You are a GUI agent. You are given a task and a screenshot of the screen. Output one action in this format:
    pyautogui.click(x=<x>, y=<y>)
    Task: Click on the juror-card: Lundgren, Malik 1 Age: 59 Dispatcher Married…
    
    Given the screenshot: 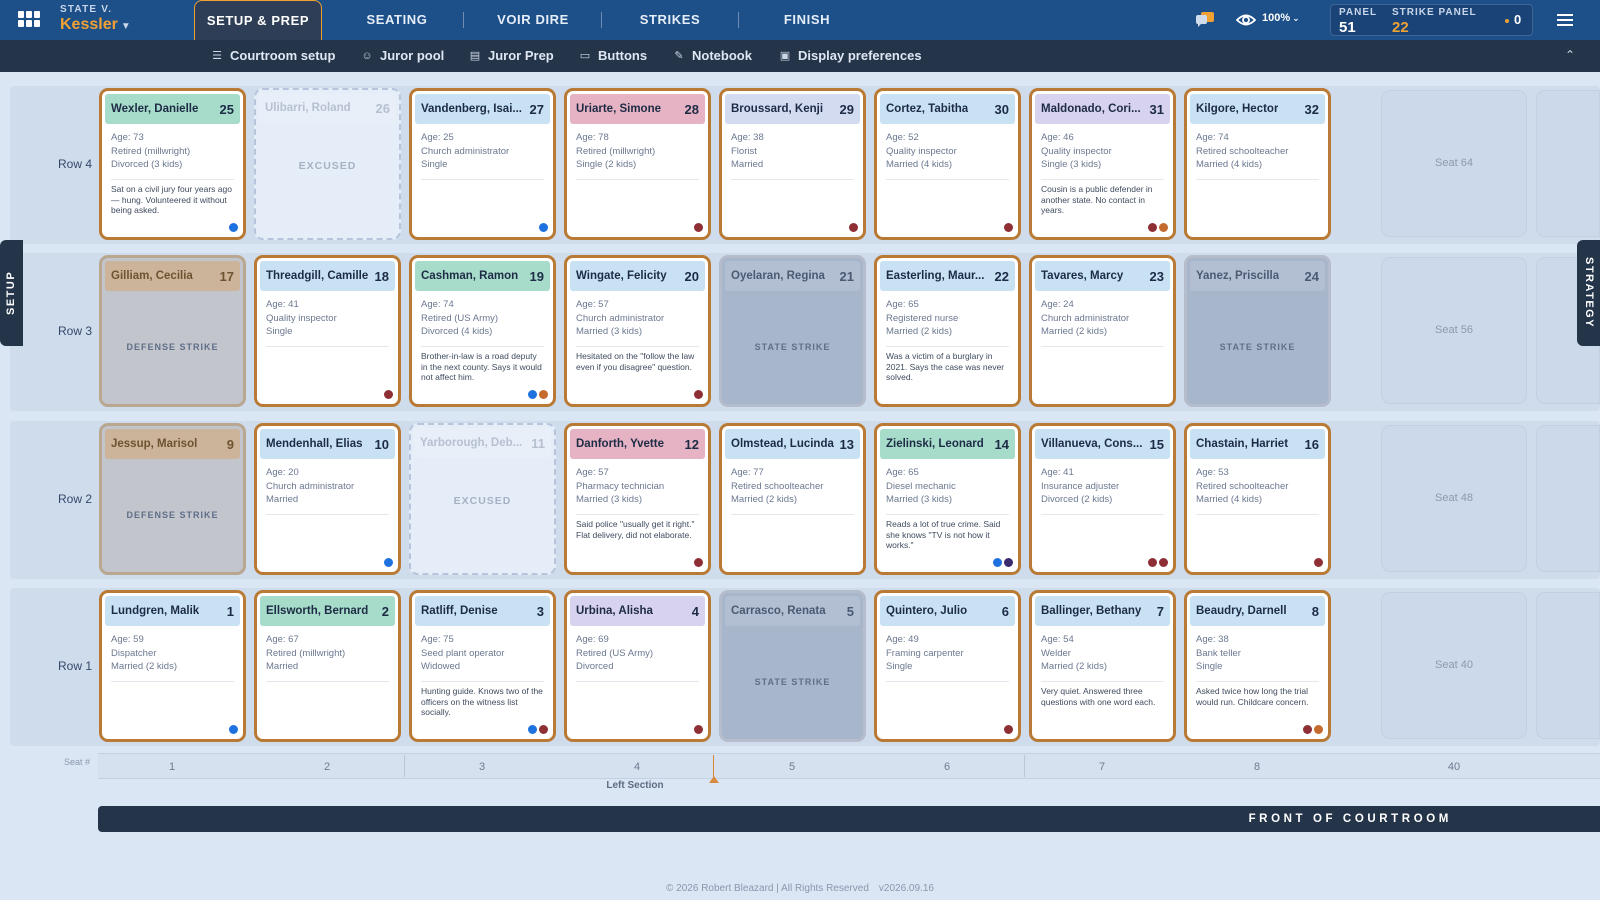 What is the action you would take?
    pyautogui.click(x=172, y=666)
    